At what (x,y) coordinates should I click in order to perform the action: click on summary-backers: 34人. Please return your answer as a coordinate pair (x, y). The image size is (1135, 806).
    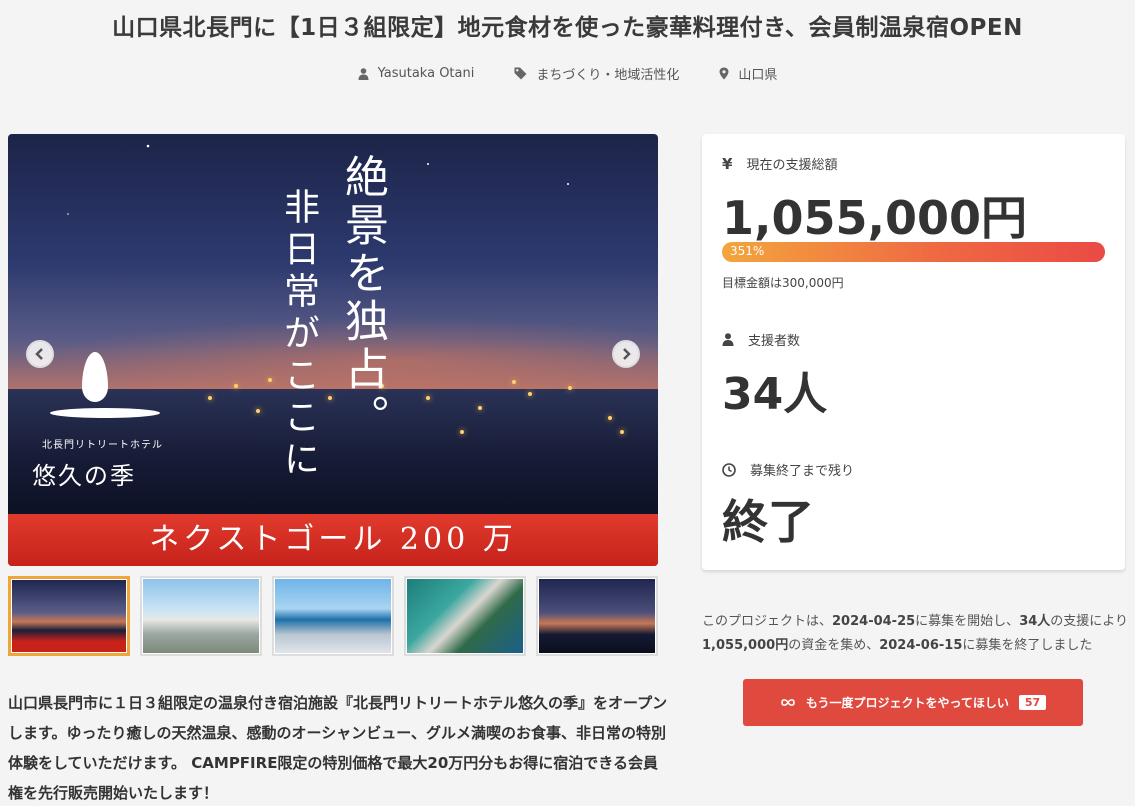
    Looking at the image, I should click on (1035, 621).